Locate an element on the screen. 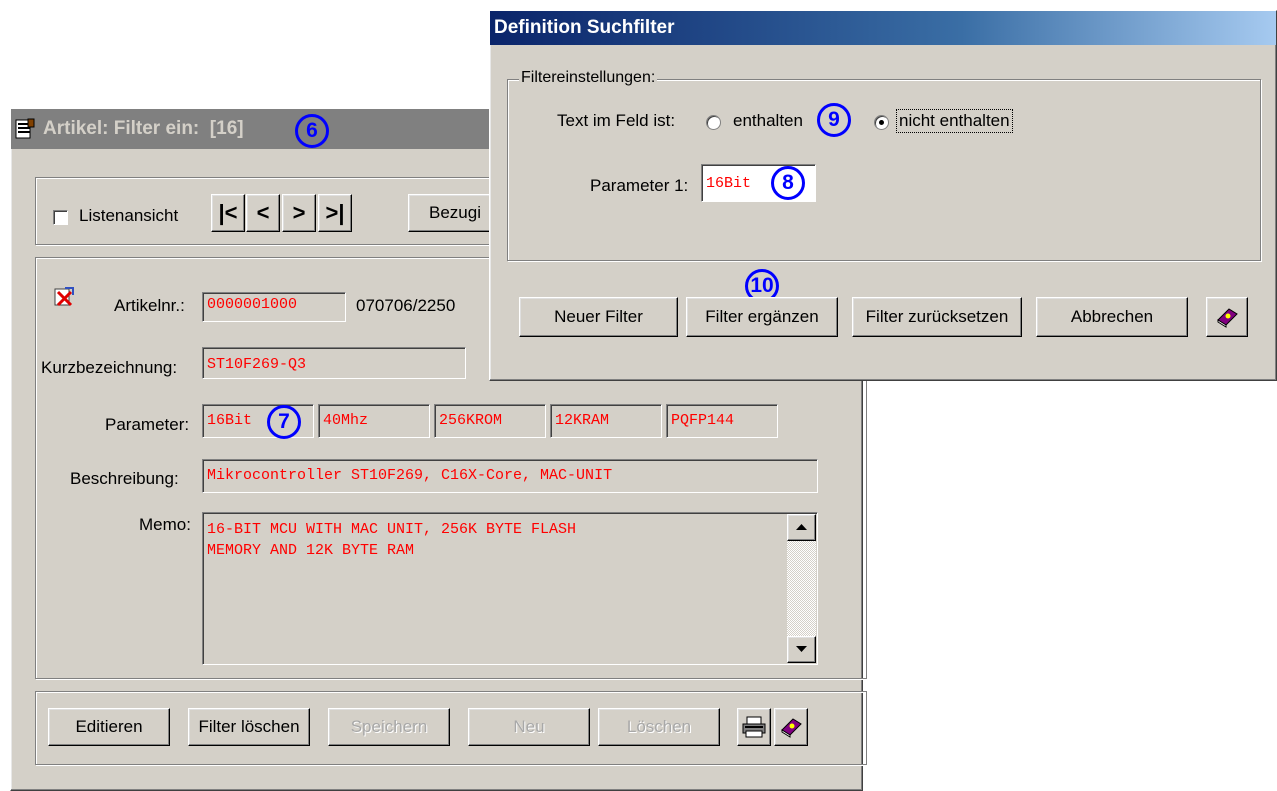 This screenshot has height=791, width=1277. radio-contains-label: enthalten is located at coordinates (768, 120).